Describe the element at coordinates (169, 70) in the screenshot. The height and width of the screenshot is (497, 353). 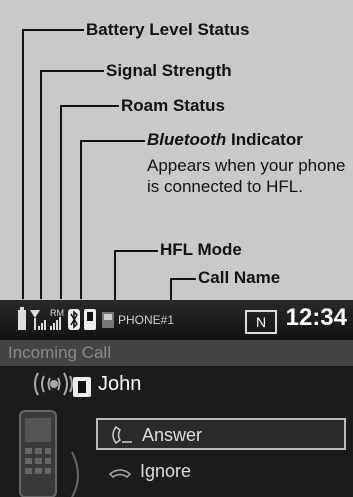
I see `signal-strength-label: Signal Strength` at that location.